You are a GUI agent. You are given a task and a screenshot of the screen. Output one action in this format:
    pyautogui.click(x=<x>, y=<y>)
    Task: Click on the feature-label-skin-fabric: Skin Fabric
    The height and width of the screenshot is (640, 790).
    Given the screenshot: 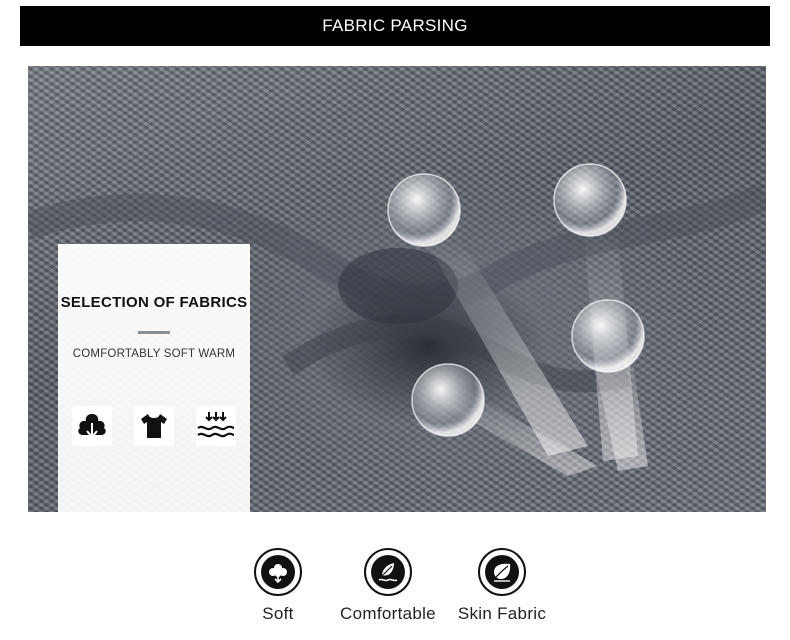 What is the action you would take?
    pyautogui.click(x=502, y=613)
    